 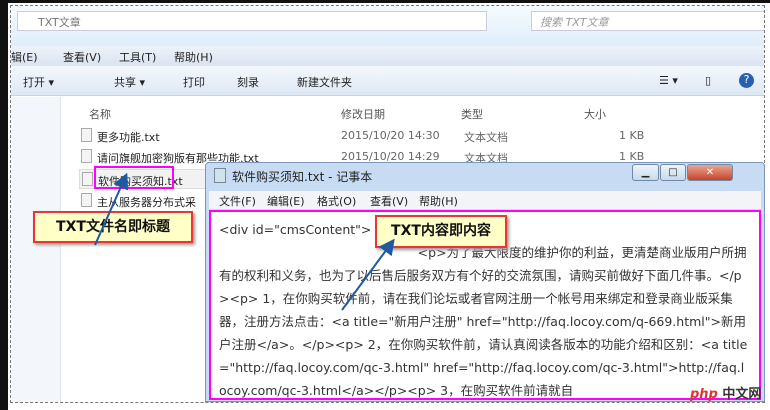 I want to click on watermark: php 中文网, so click(x=725, y=392).